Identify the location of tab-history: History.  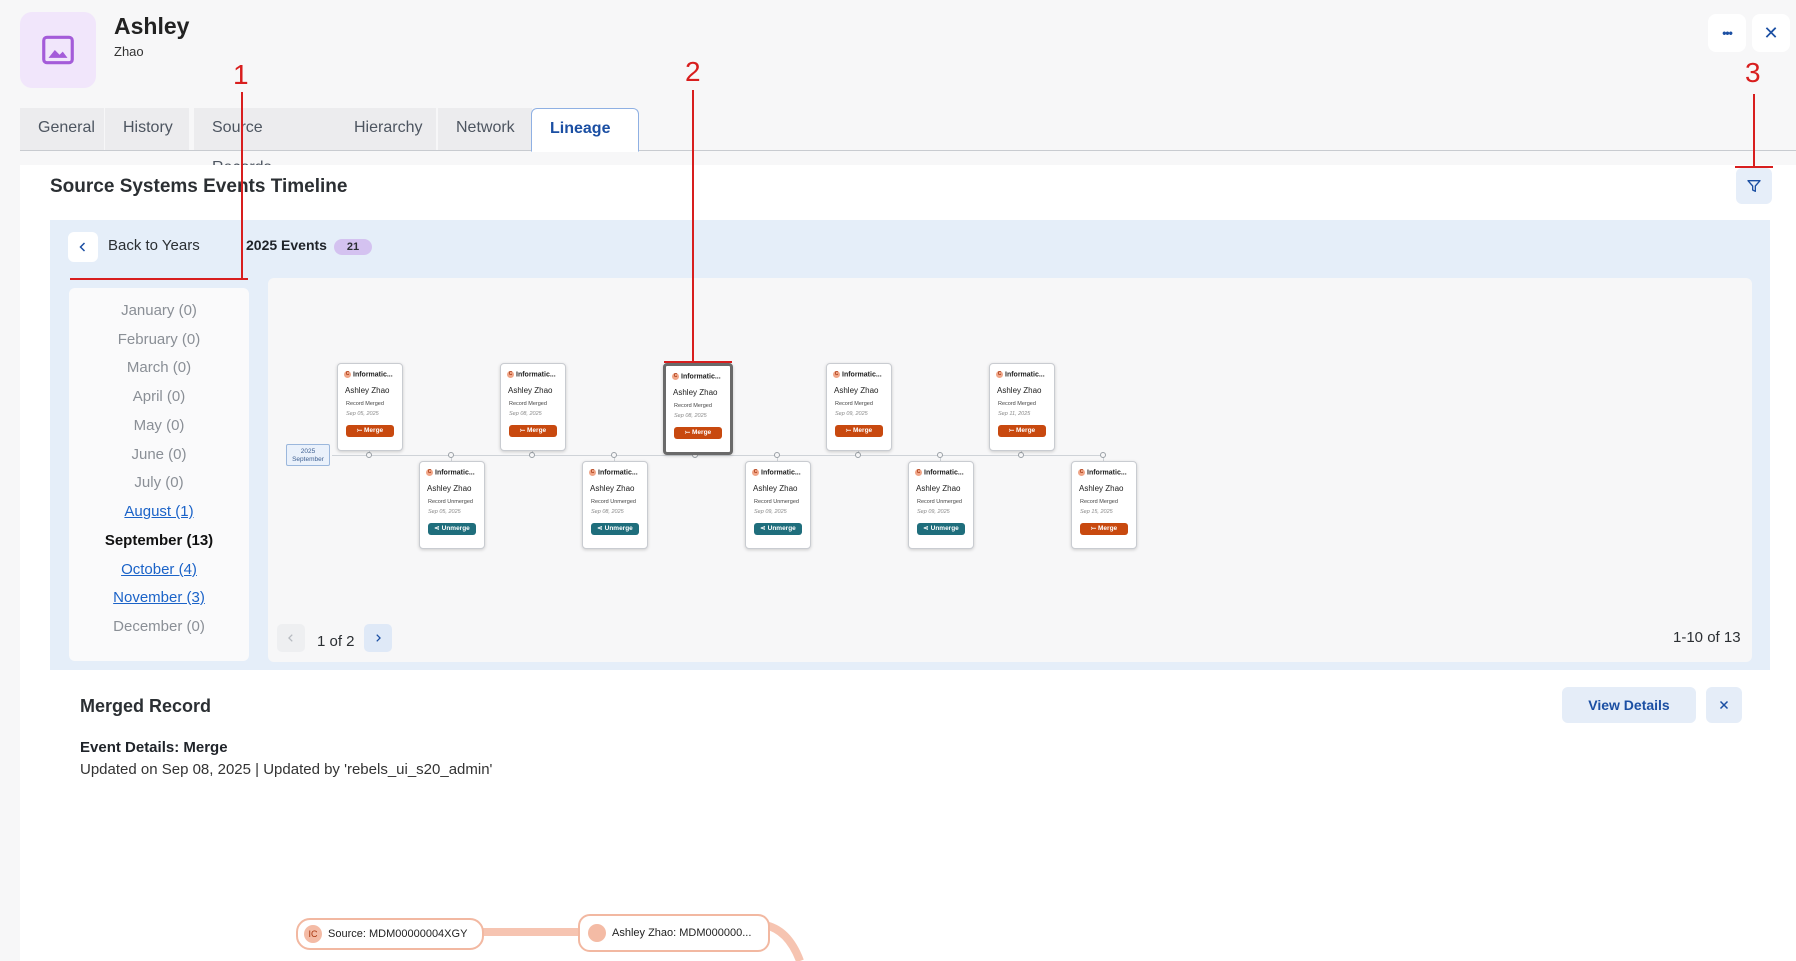
(147, 129).